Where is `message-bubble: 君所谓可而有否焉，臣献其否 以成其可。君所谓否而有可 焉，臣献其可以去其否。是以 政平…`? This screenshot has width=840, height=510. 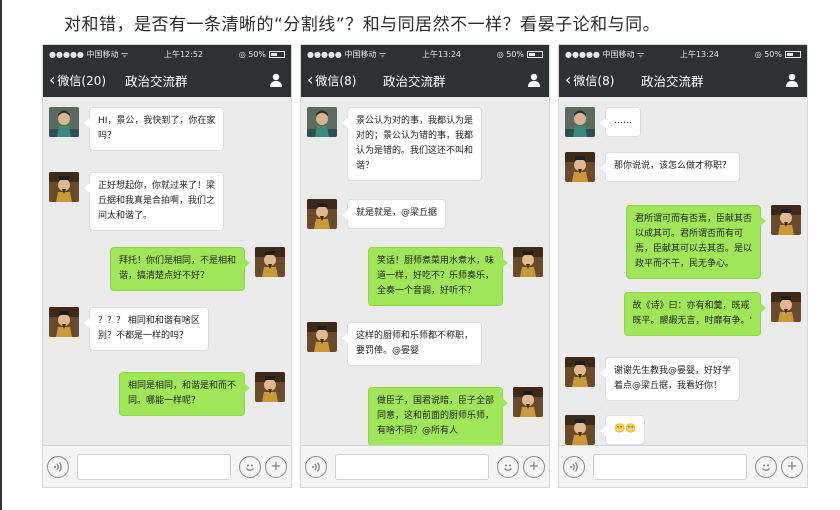 message-bubble: 君所谓可而有否焉，臣献其否 以成其可。君所谓否而有可 焉，臣献其可以去其否。是以 政平… is located at coordinates (696, 242).